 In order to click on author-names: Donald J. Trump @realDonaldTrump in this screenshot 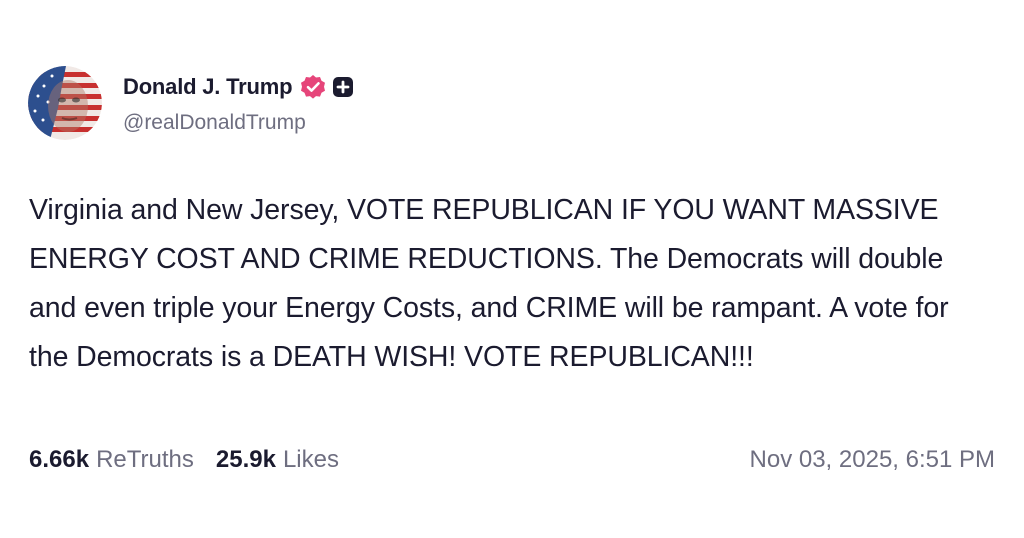, I will do `click(238, 103)`.